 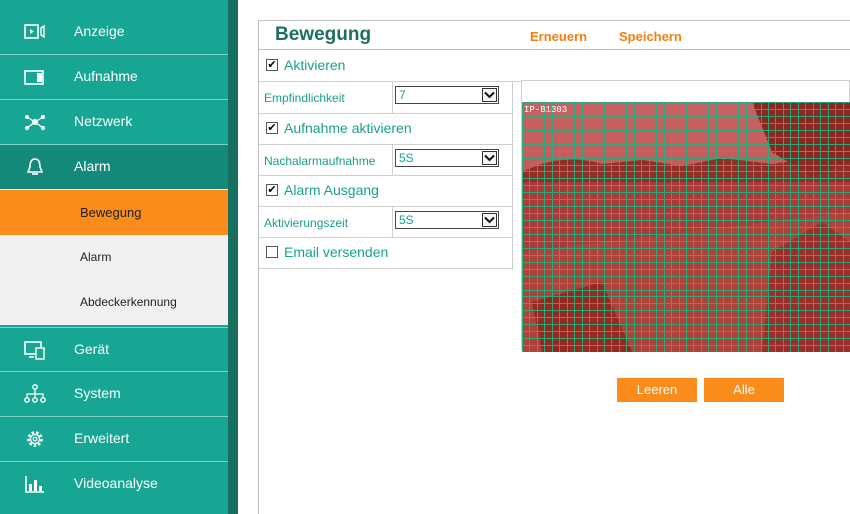 I want to click on page-title: Bewegung, so click(x=323, y=34).